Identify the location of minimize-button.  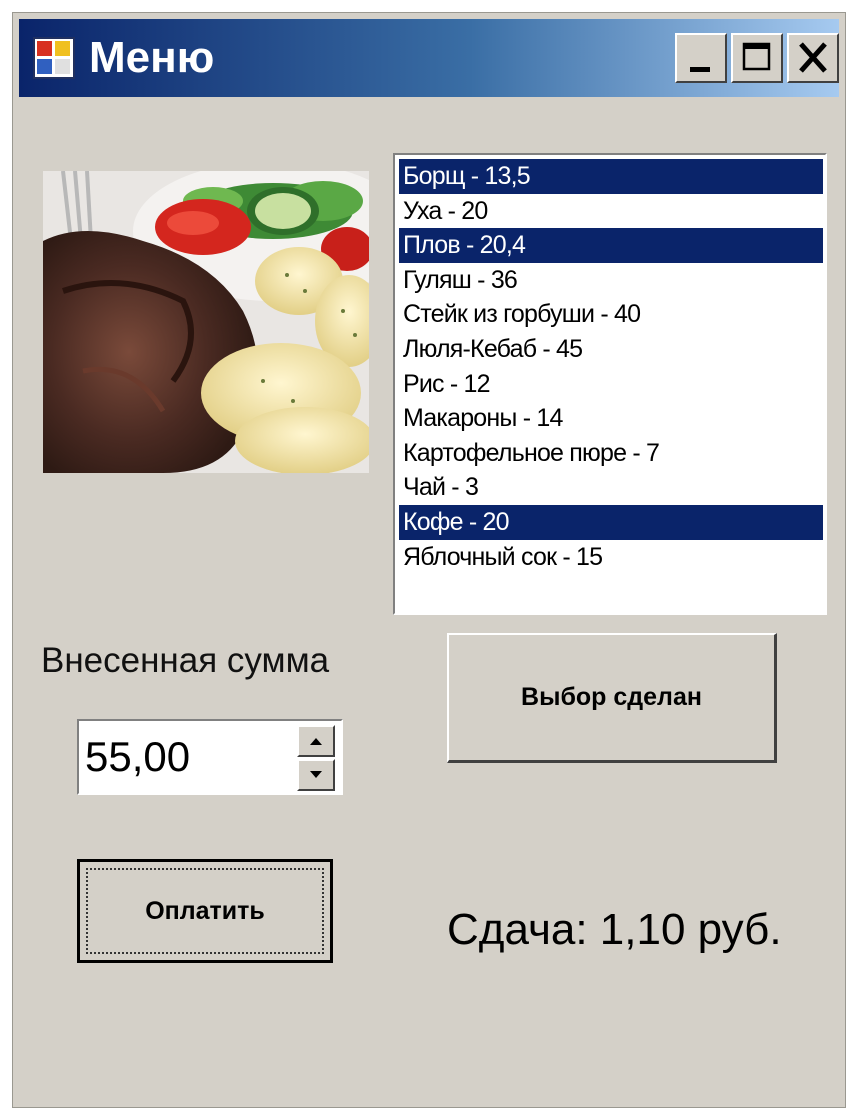
(701, 58).